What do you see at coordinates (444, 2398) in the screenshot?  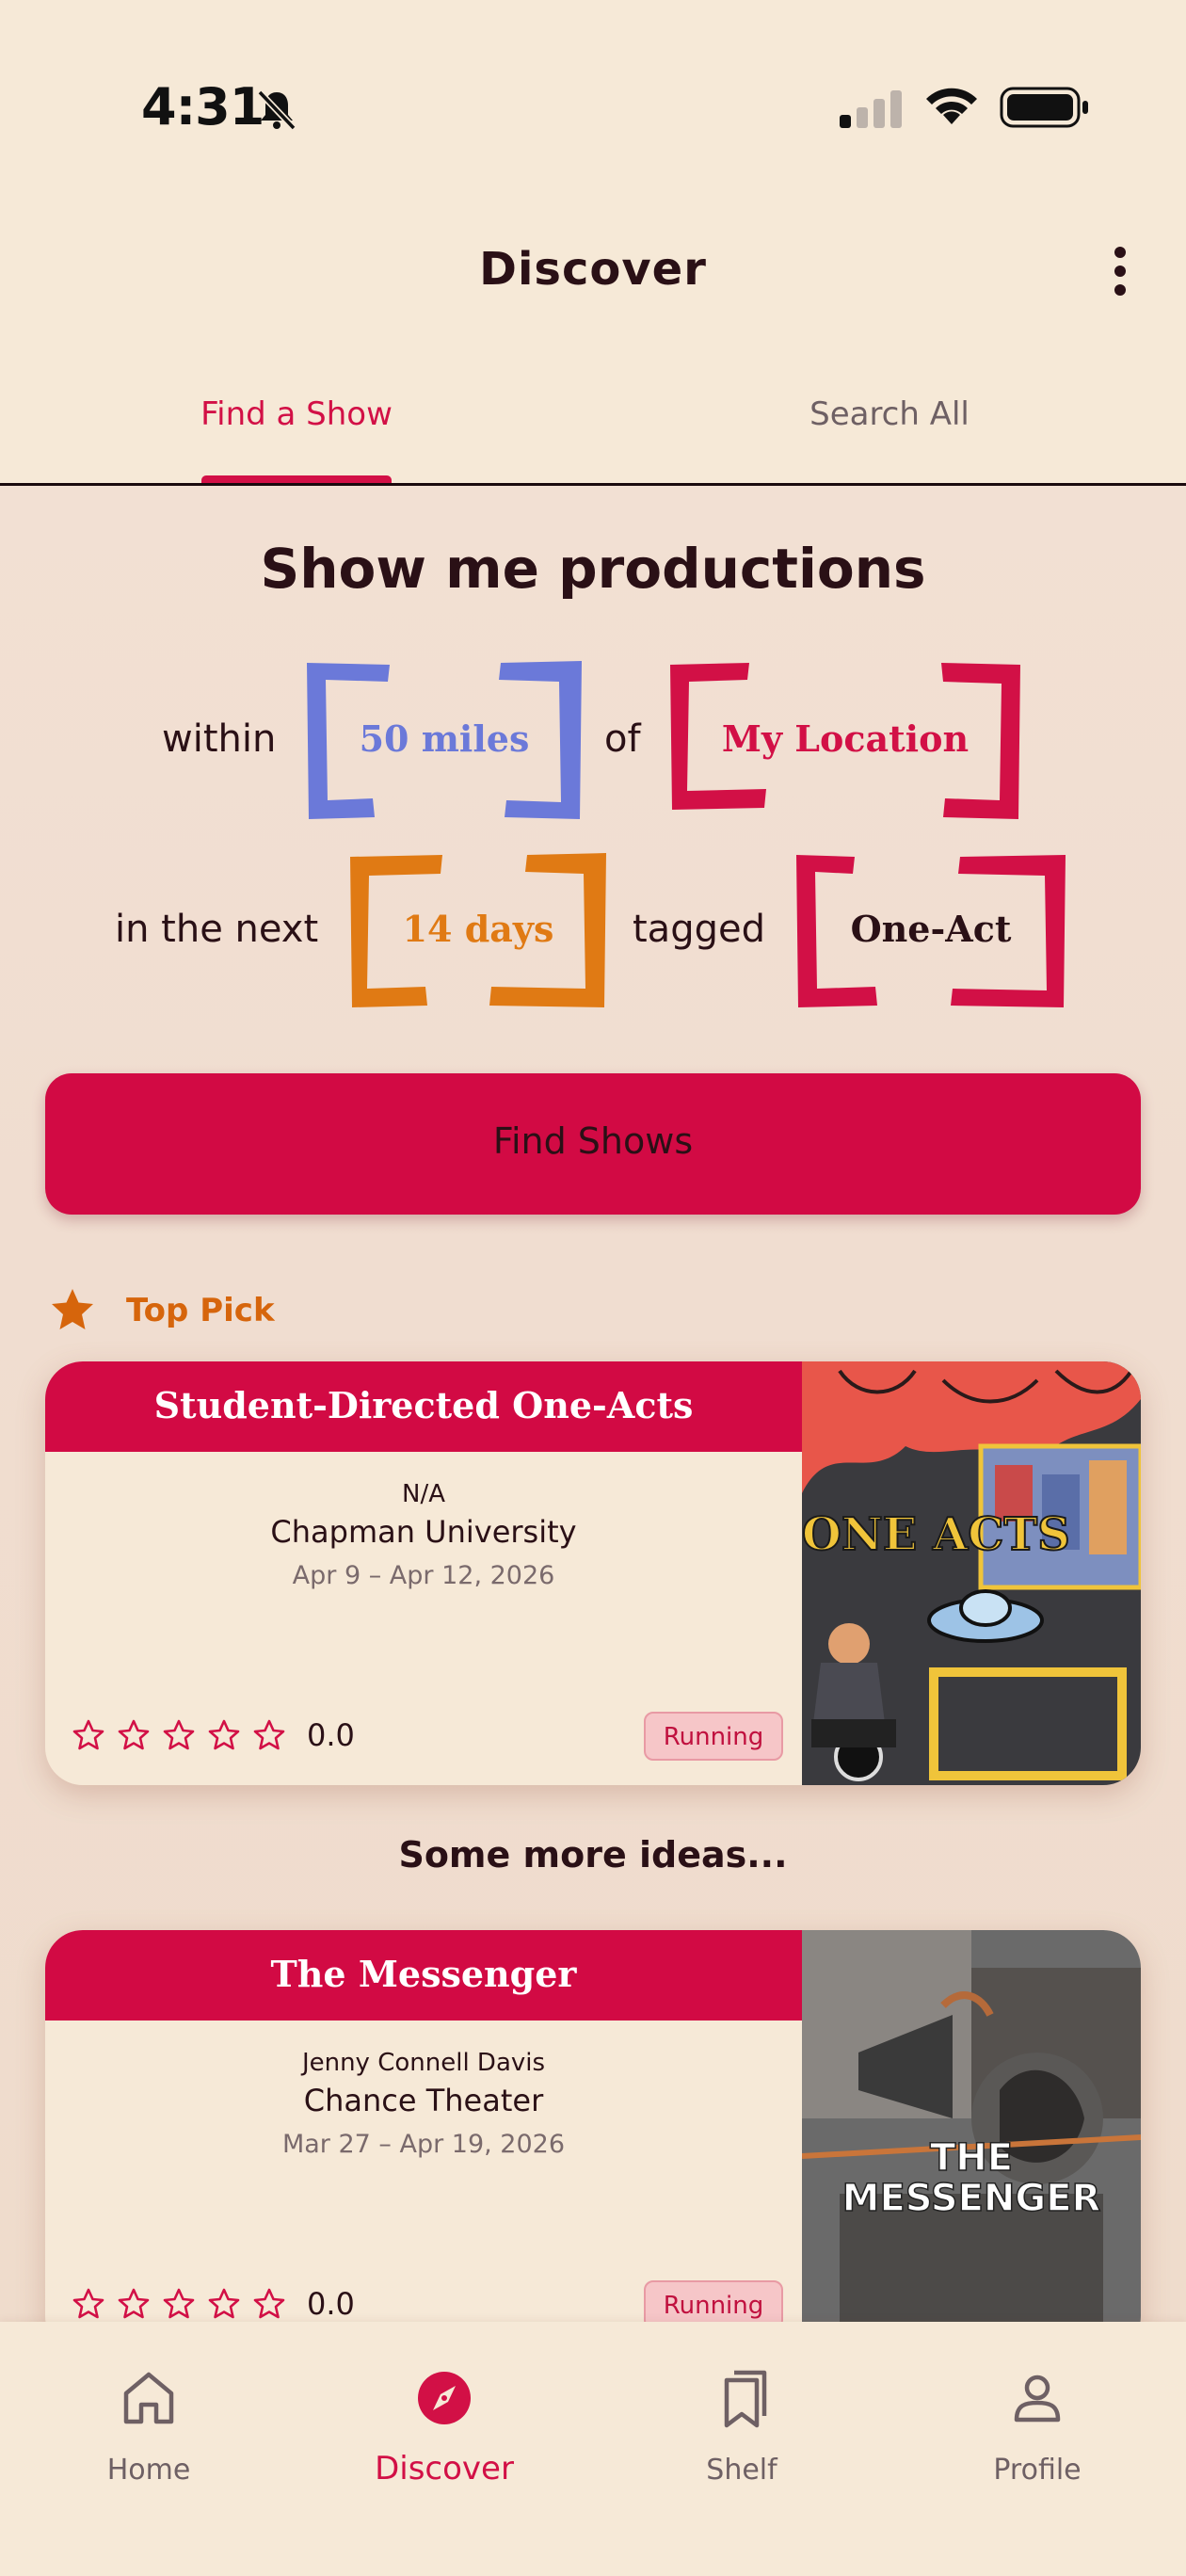 I see `compass-icon` at bounding box center [444, 2398].